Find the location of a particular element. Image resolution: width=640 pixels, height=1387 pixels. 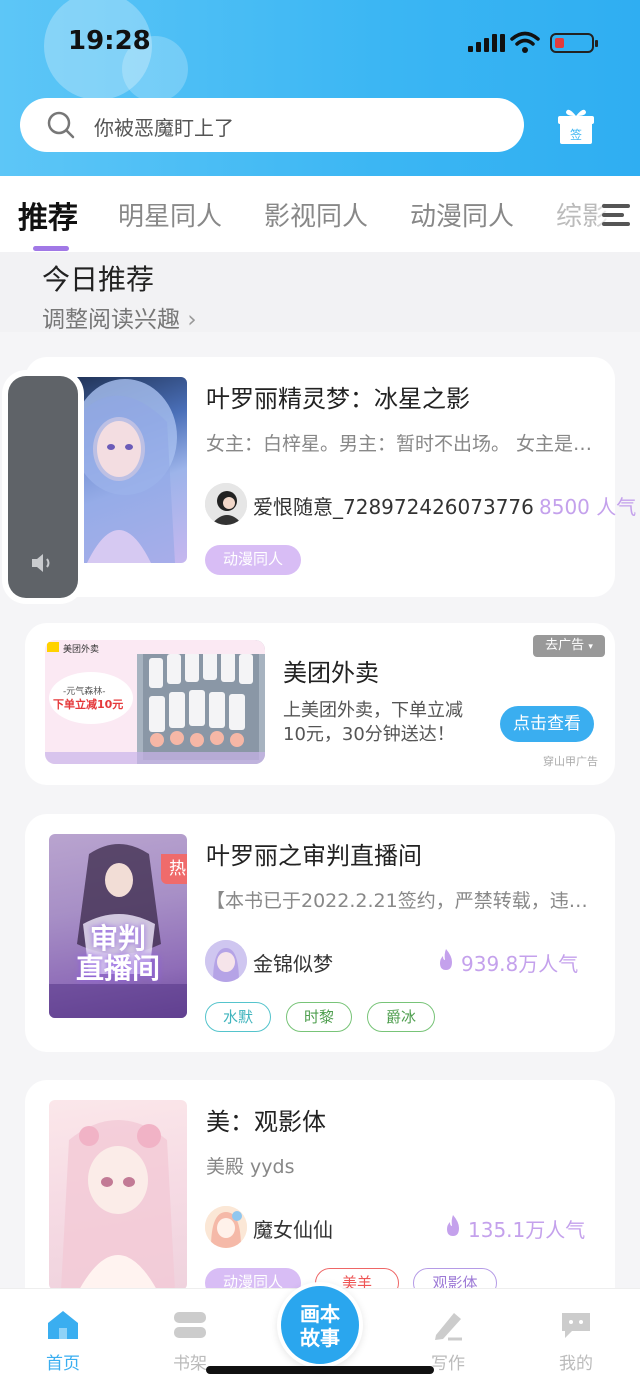

gift-icon: 签 is located at coordinates (576, 126).